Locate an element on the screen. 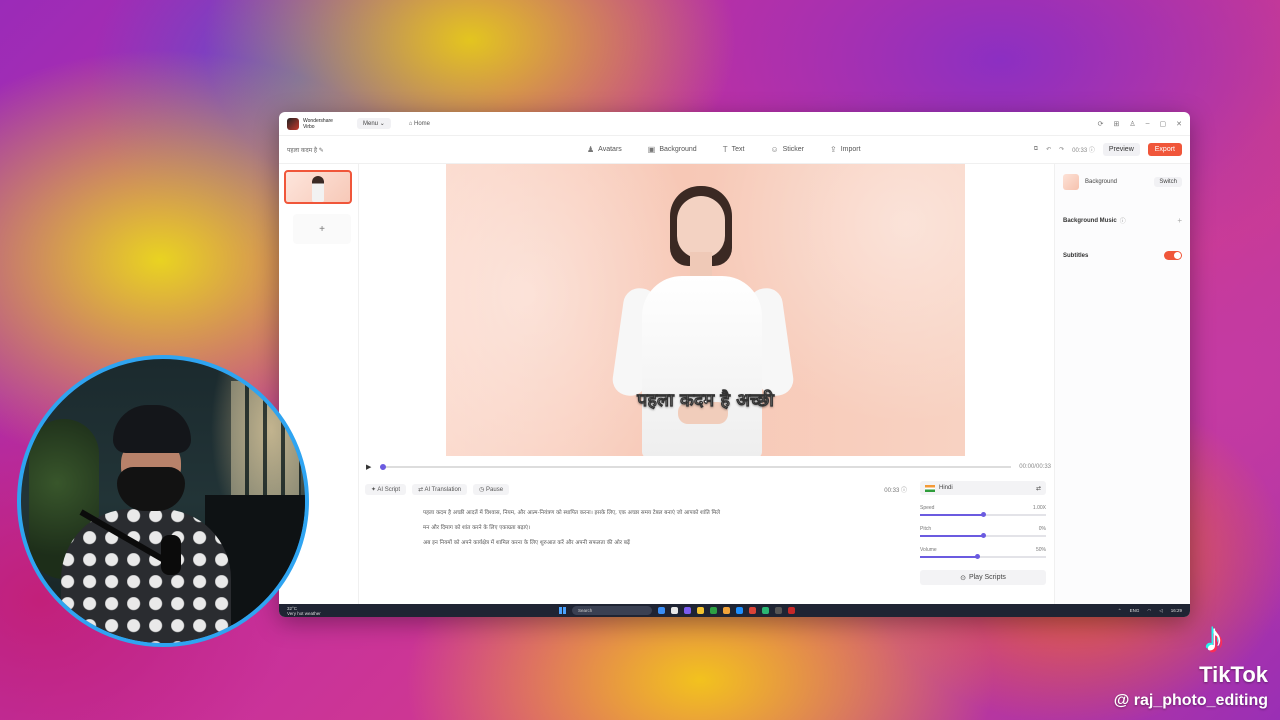 The image size is (1280, 720). task-view-icon is located at coordinates (661, 610).